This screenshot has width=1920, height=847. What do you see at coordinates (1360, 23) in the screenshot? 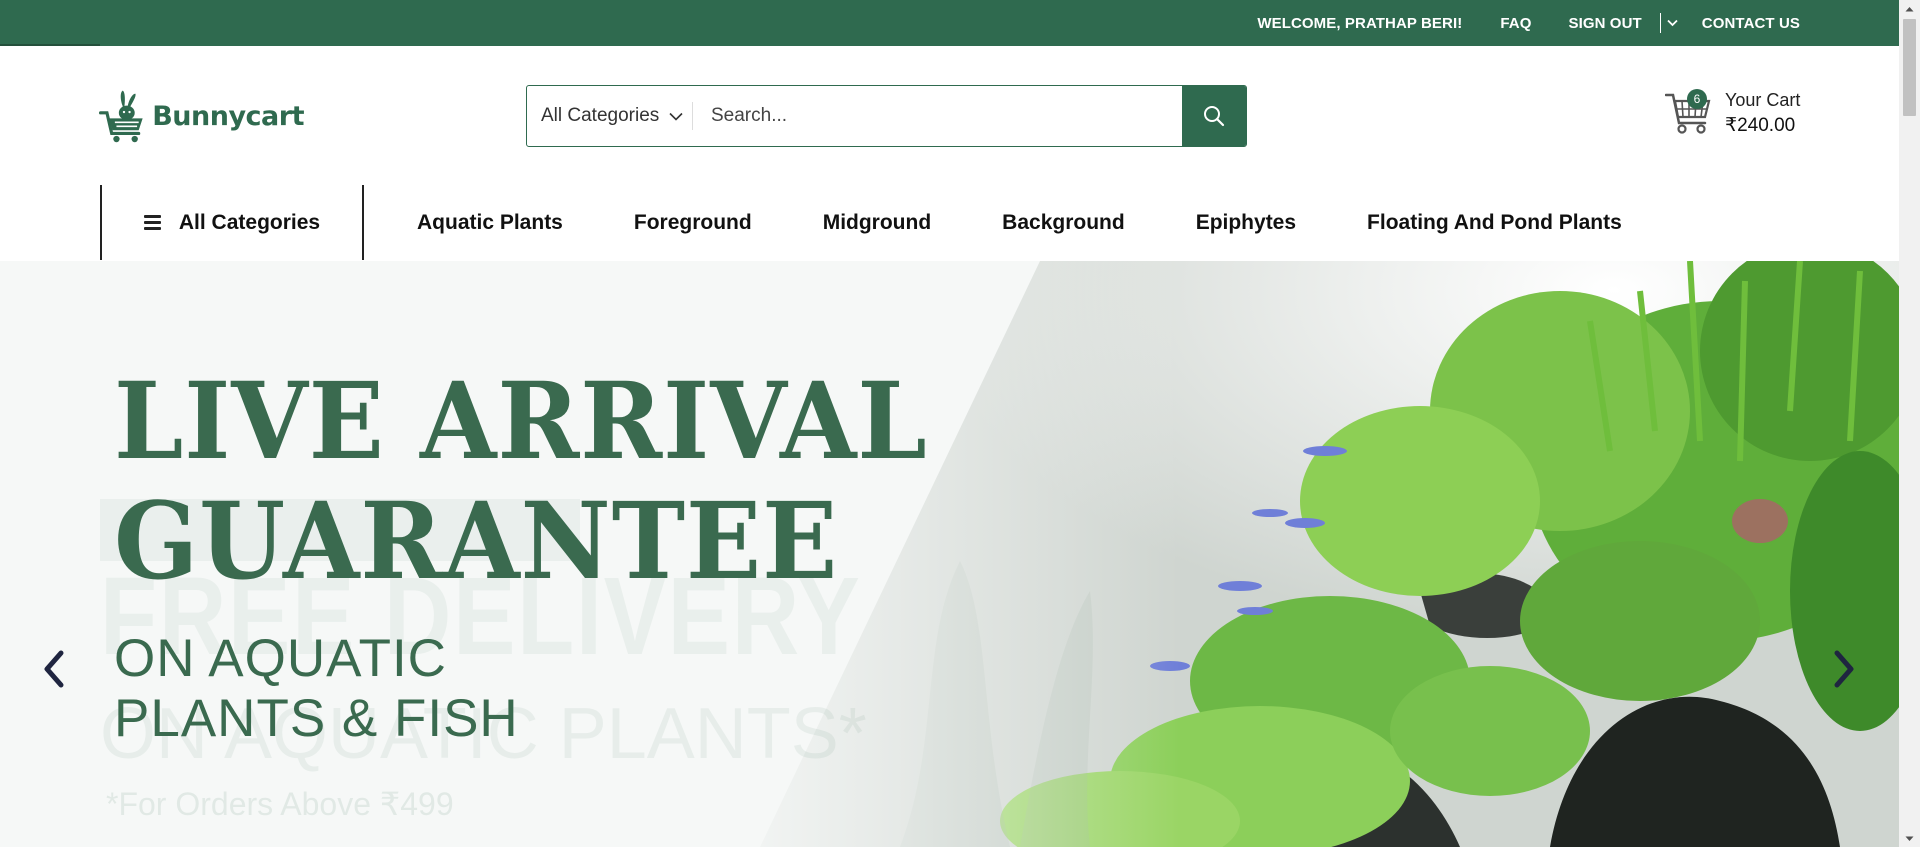
I see `welcome-text: WELCOME, PRATHAP BERI!` at bounding box center [1360, 23].